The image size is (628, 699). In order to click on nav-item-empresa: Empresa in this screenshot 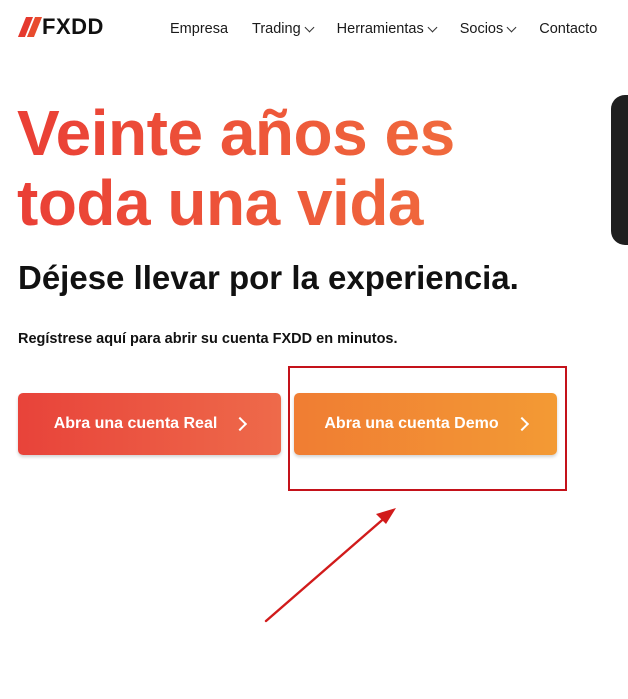, I will do `click(199, 29)`.